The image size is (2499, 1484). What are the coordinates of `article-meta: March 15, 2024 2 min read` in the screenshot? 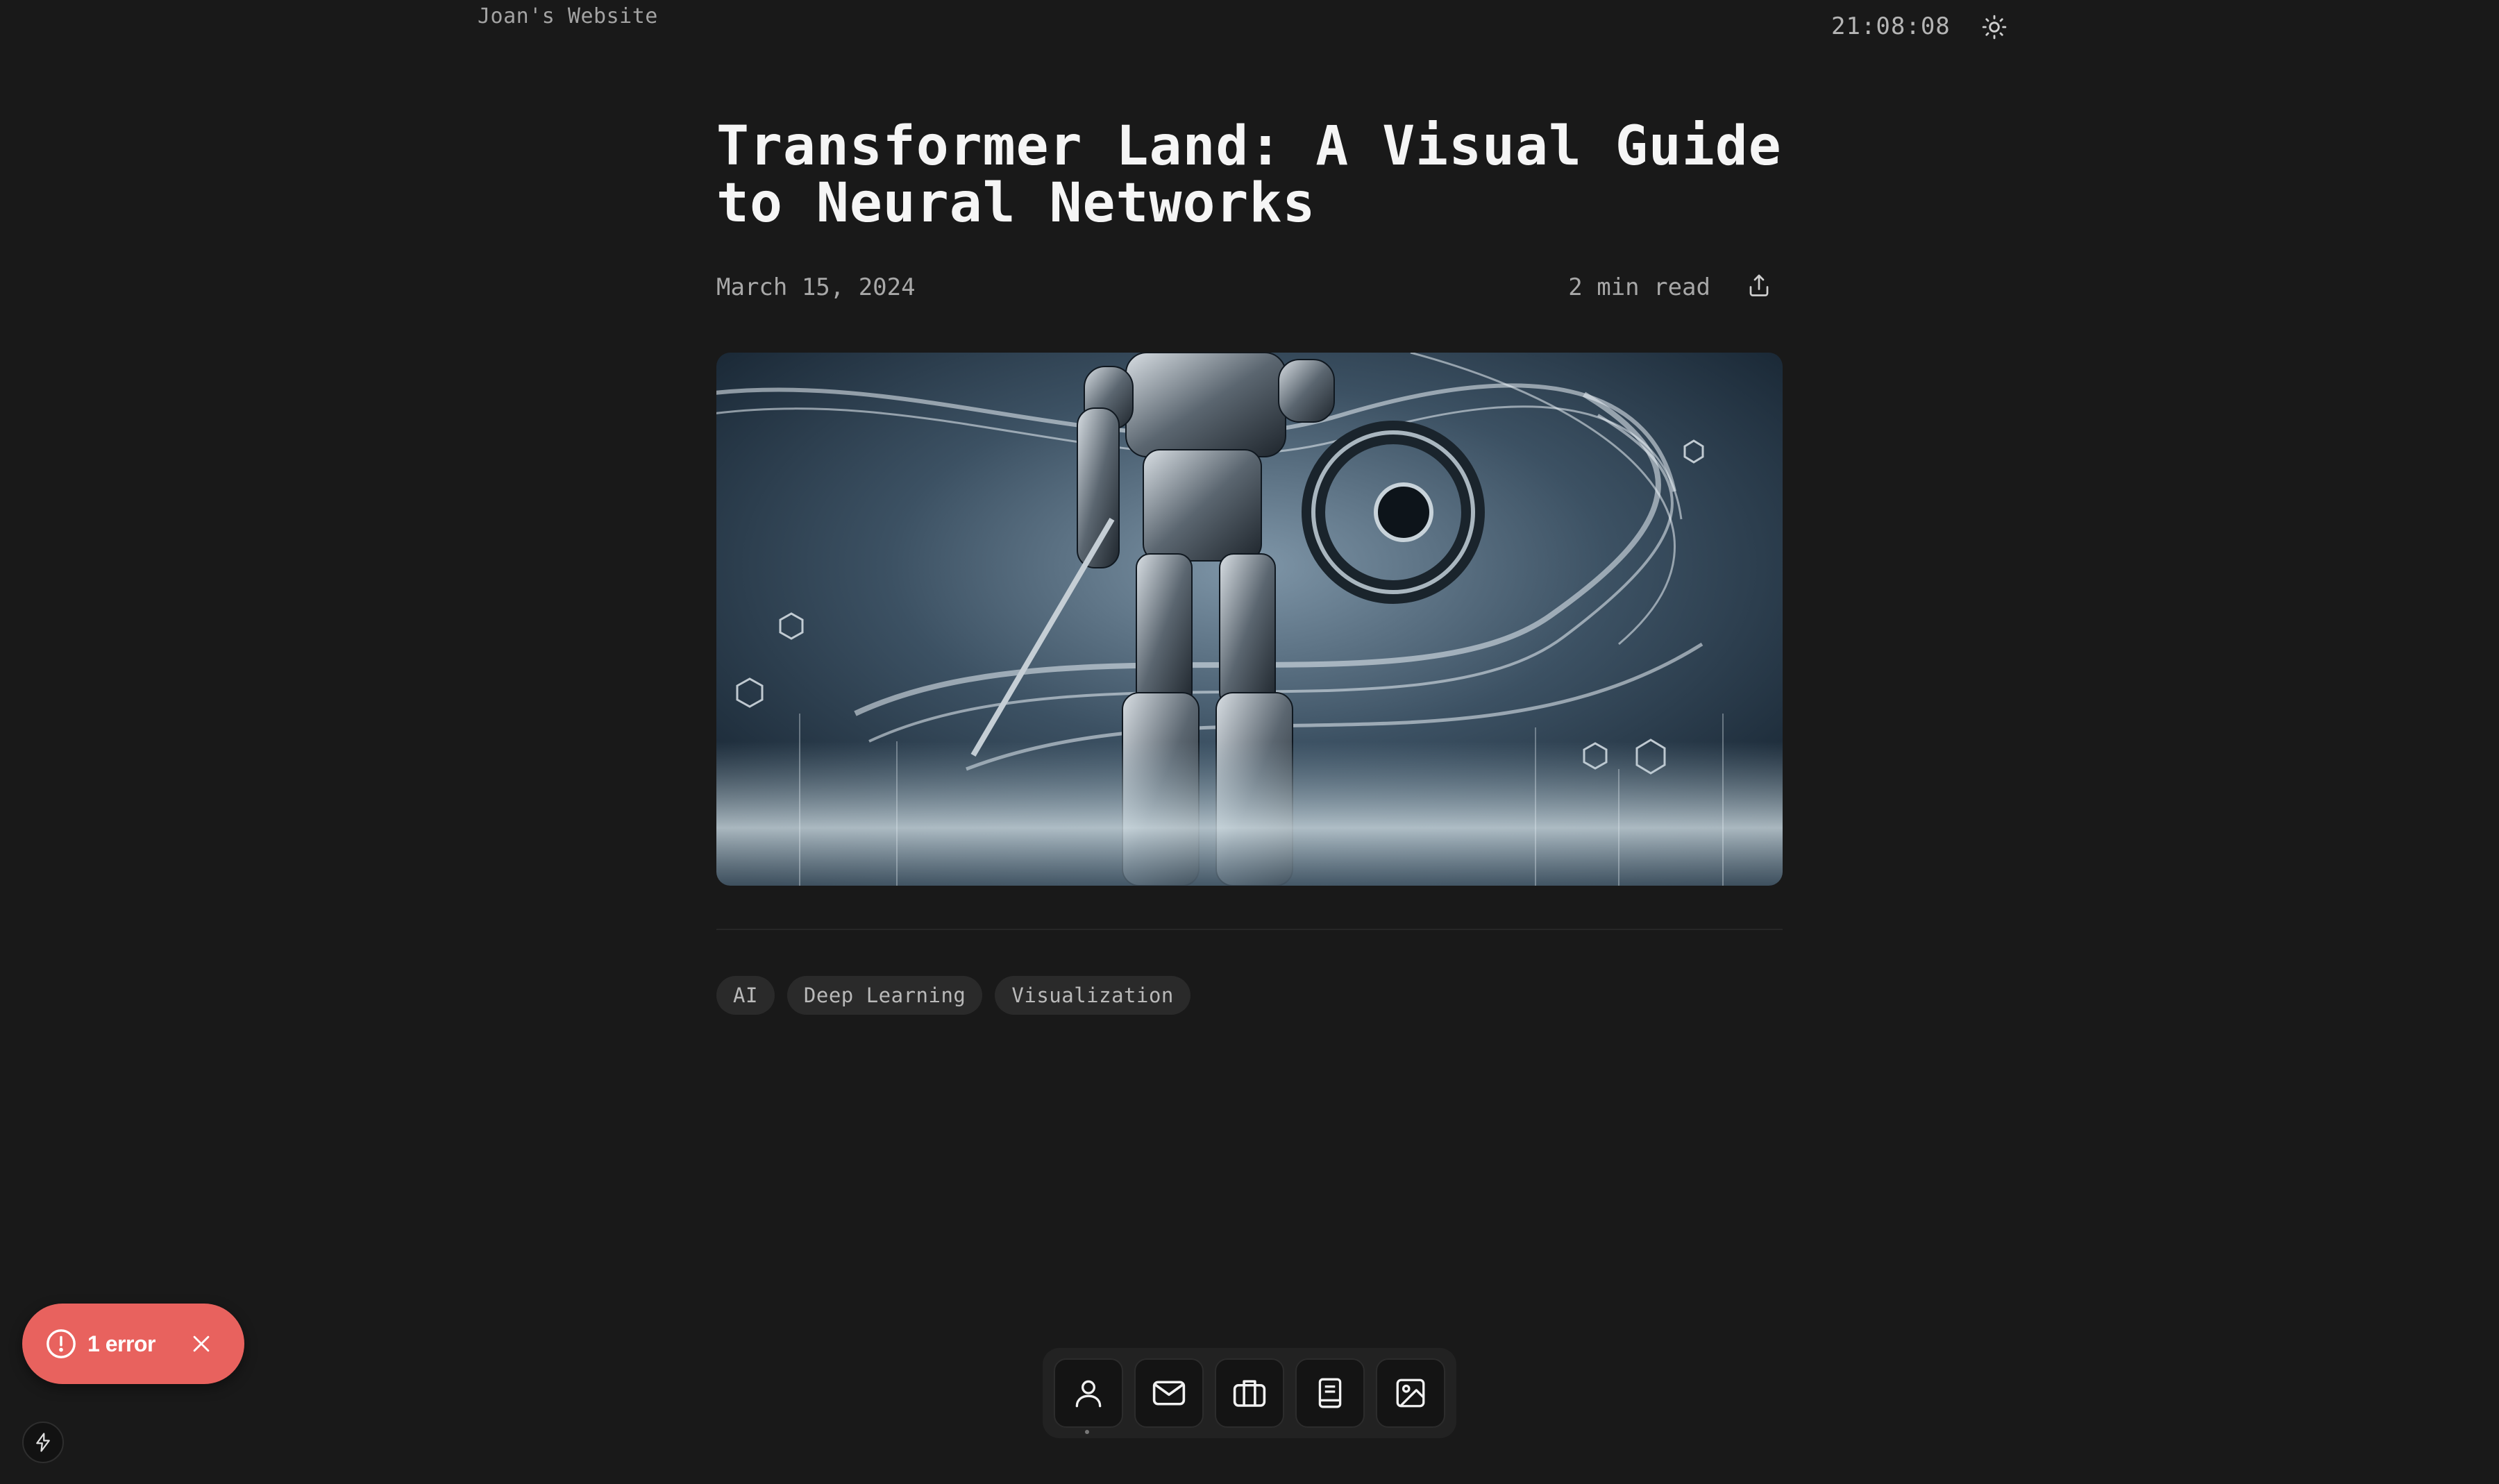 It's located at (1249, 287).